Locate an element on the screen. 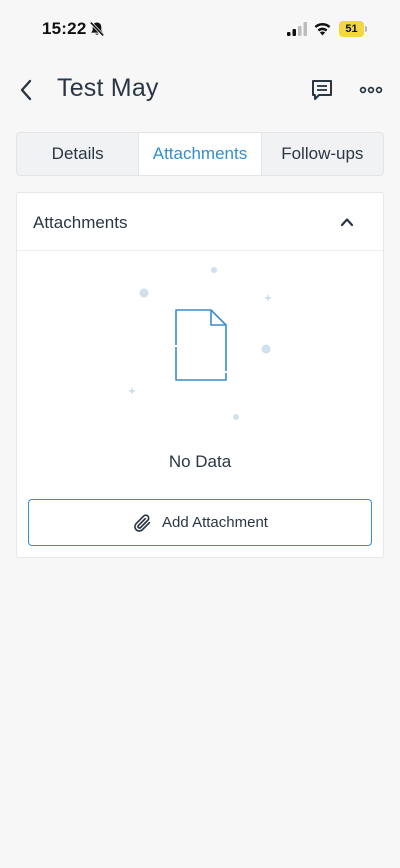 The width and height of the screenshot is (400, 868). comment-button is located at coordinates (322, 90).